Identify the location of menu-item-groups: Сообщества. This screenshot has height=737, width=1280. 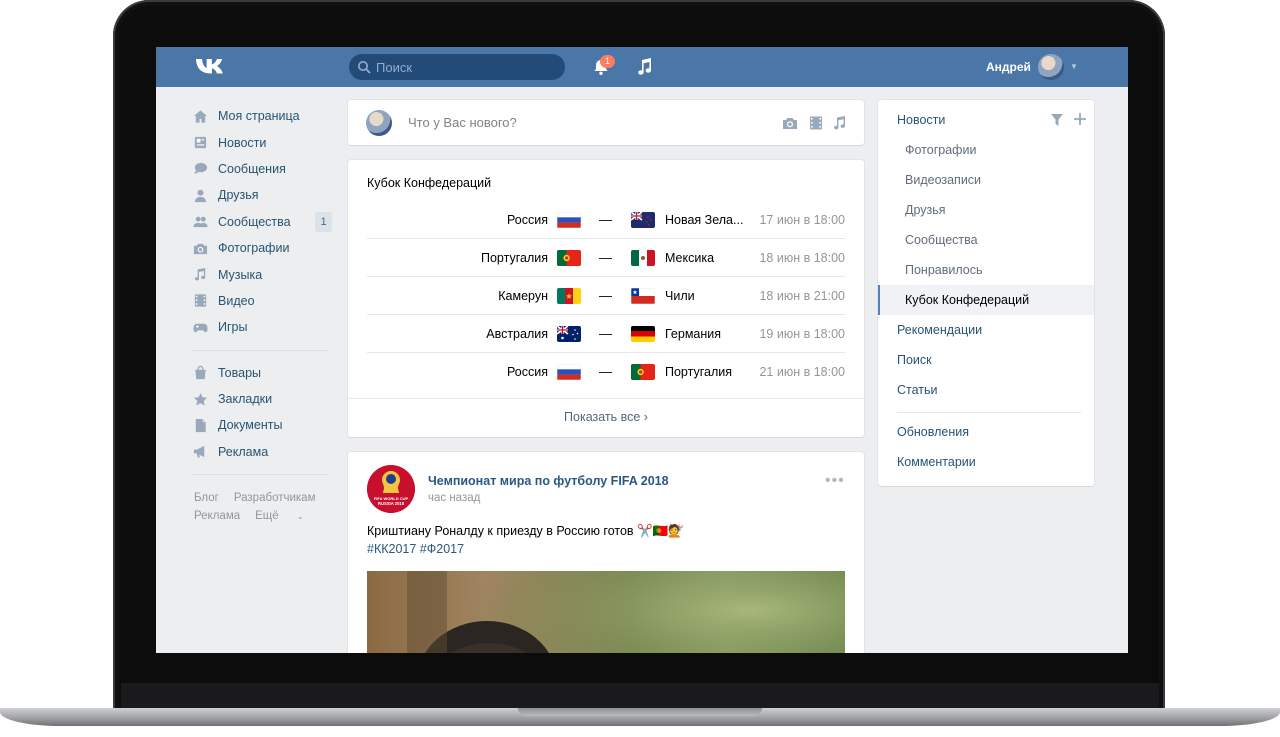
(986, 240).